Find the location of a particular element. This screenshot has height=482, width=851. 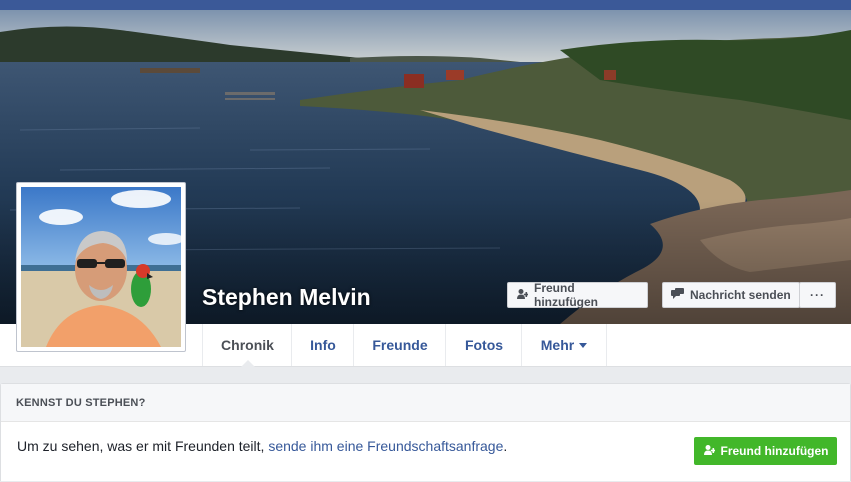

tab-chronik: Chronik is located at coordinates (247, 345).